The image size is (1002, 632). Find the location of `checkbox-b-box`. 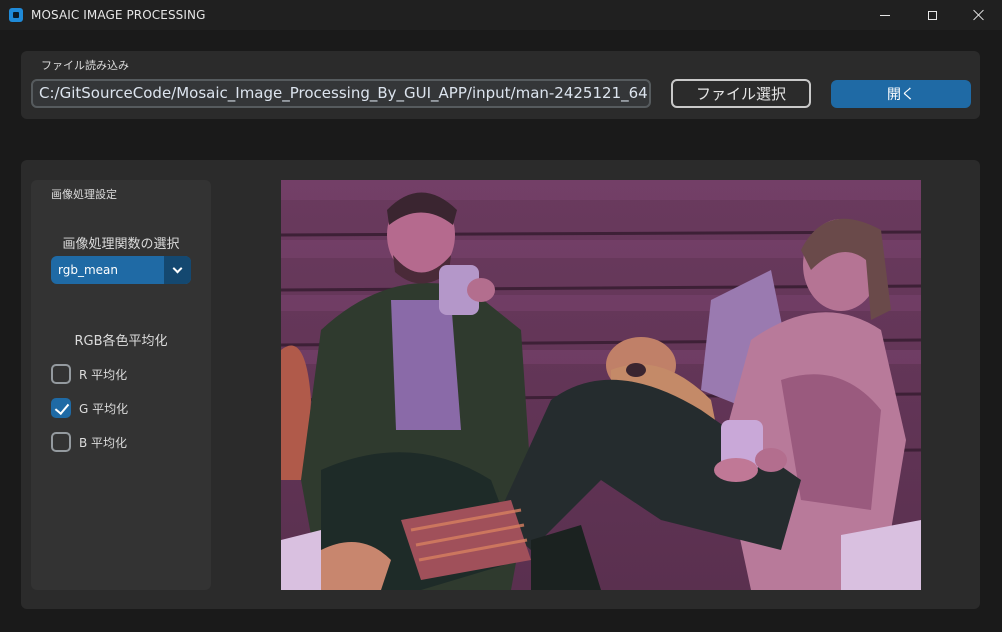

checkbox-b-box is located at coordinates (61, 442).